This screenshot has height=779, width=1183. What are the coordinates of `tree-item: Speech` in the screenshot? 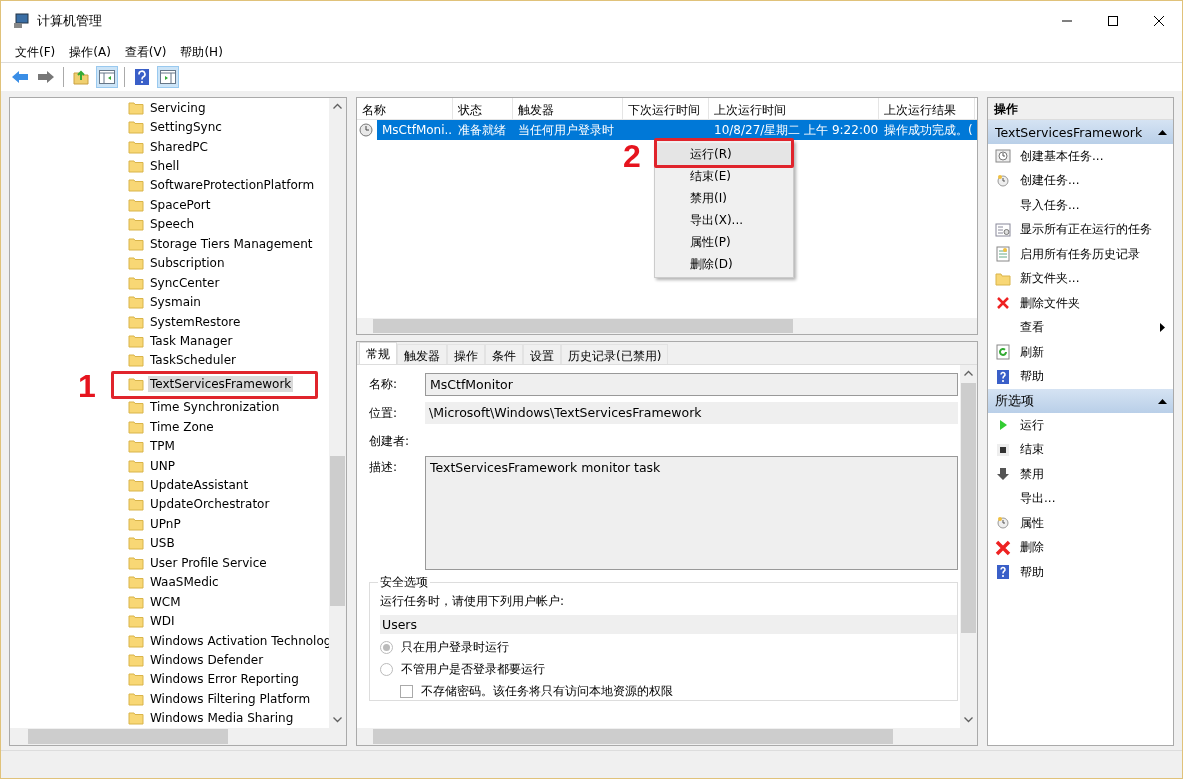 It's located at (172, 224).